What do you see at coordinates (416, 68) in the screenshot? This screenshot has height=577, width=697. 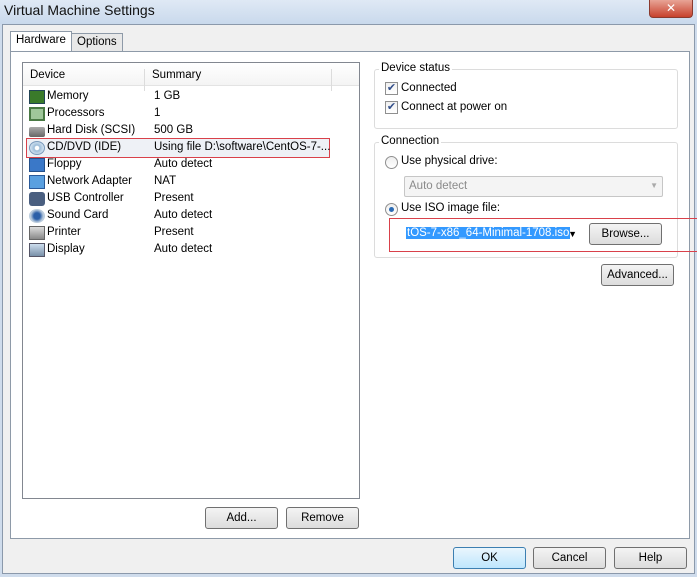 I see `device-status-title: Device status` at bounding box center [416, 68].